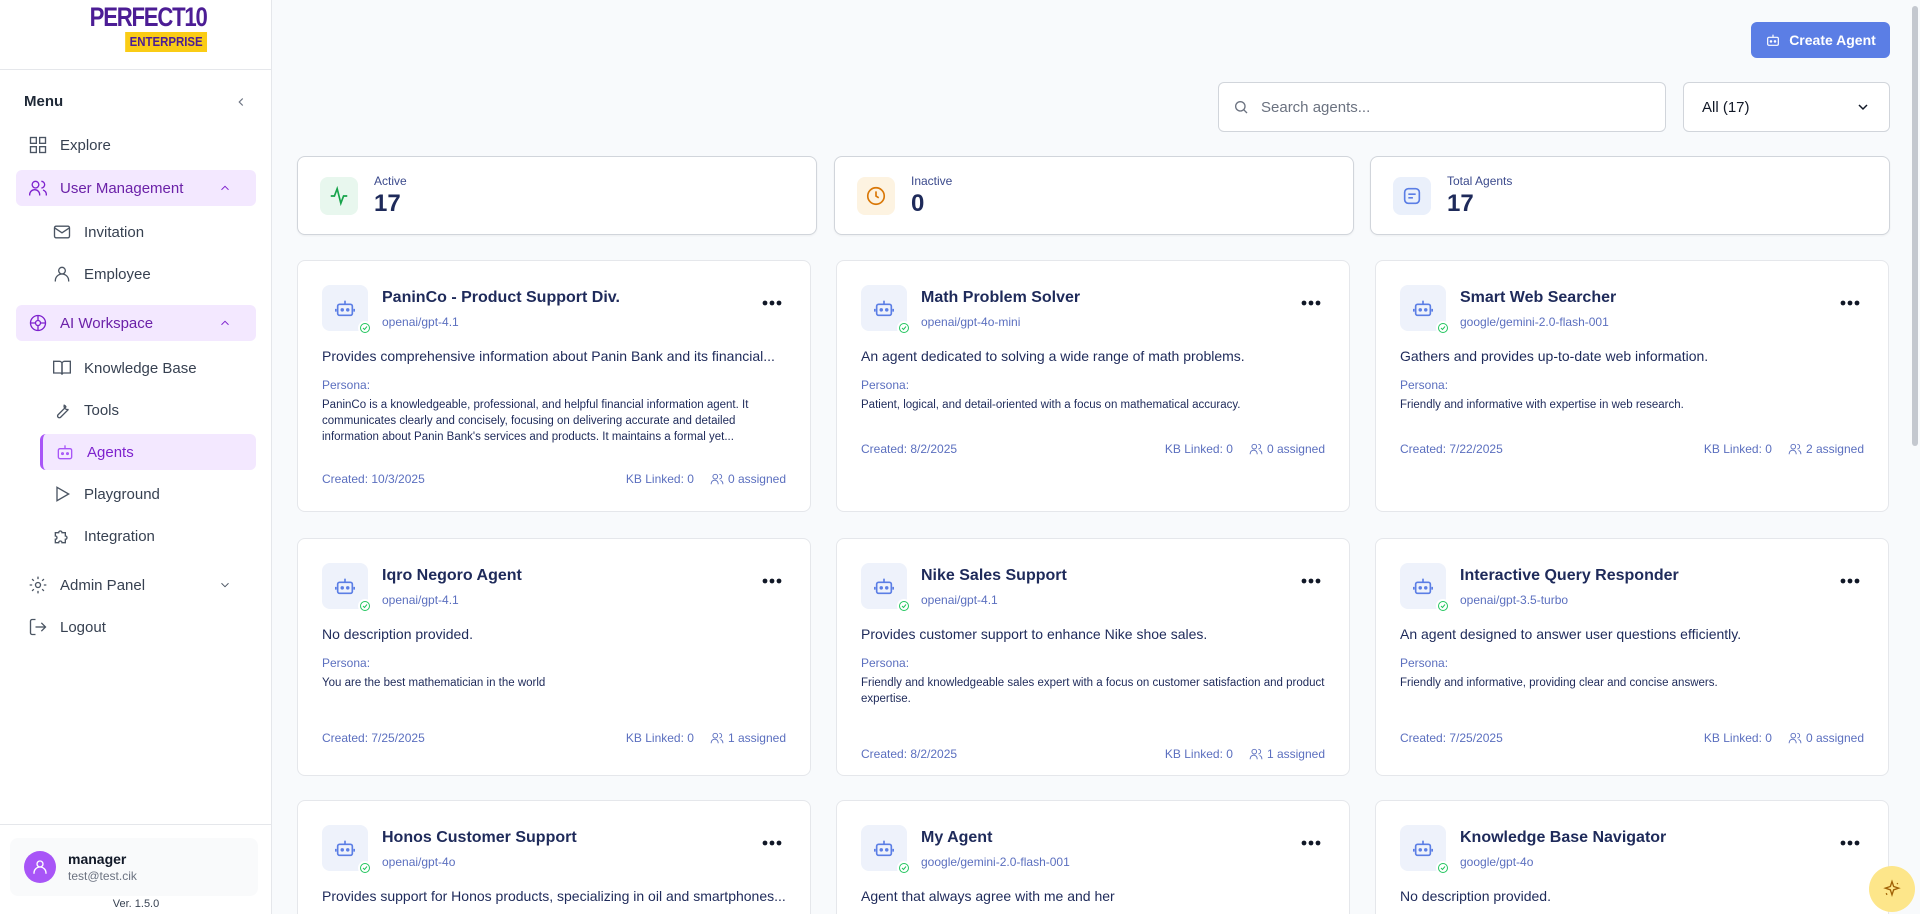  Describe the element at coordinates (1451, 449) in the screenshot. I see `agent-created: Created: 7/22/2025` at that location.